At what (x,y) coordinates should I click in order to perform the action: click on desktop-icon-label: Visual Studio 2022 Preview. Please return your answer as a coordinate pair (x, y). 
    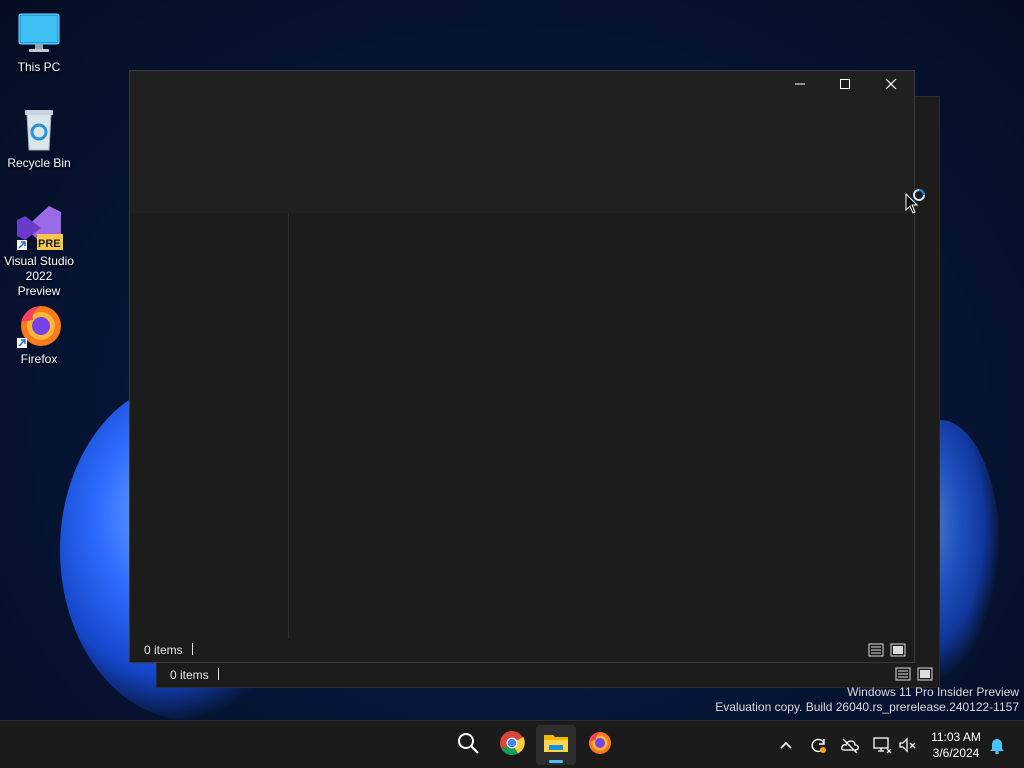
    Looking at the image, I should click on (39, 276).